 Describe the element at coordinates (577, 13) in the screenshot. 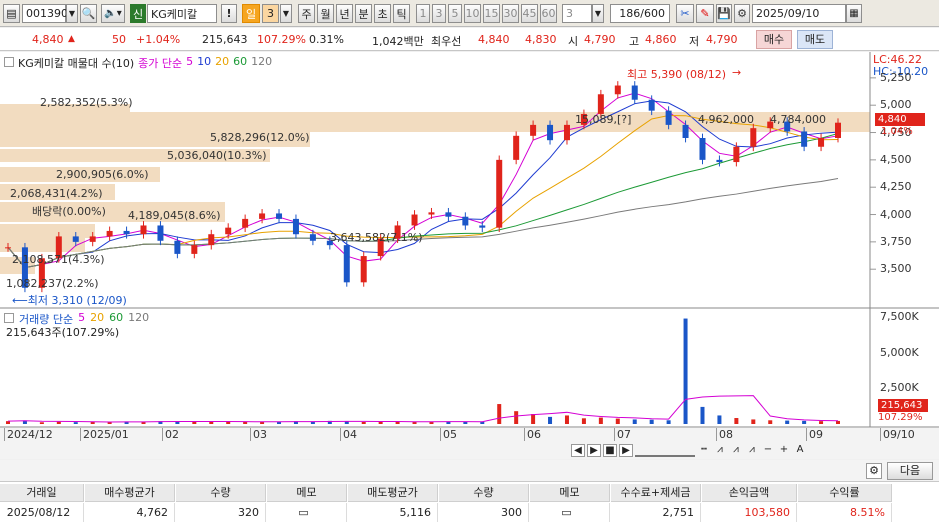

I see `minute-input: 3` at that location.